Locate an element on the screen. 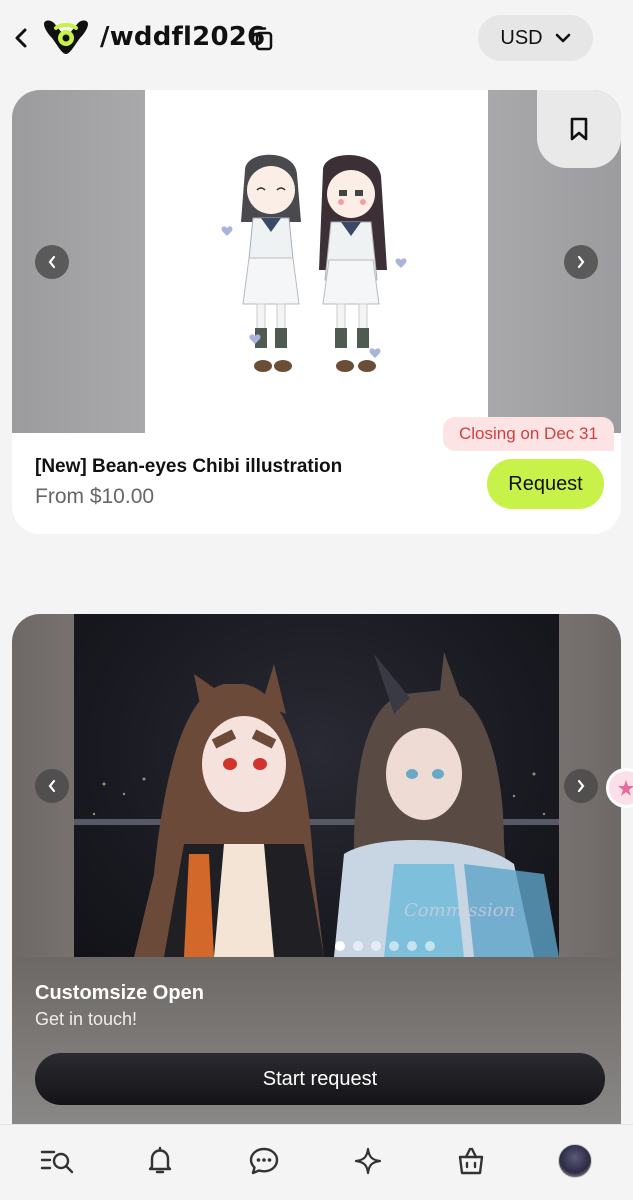 The image size is (633, 1200). chat-icon is located at coordinates (264, 1161).